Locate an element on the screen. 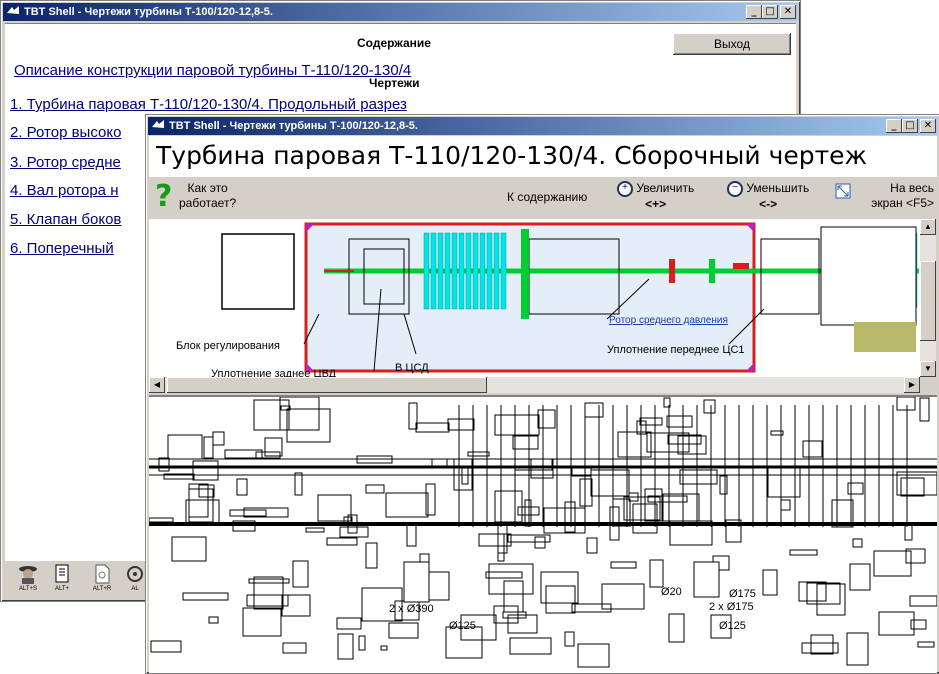 The height and width of the screenshot is (674, 939). control-block-label: Блок регулирования is located at coordinates (228, 346).